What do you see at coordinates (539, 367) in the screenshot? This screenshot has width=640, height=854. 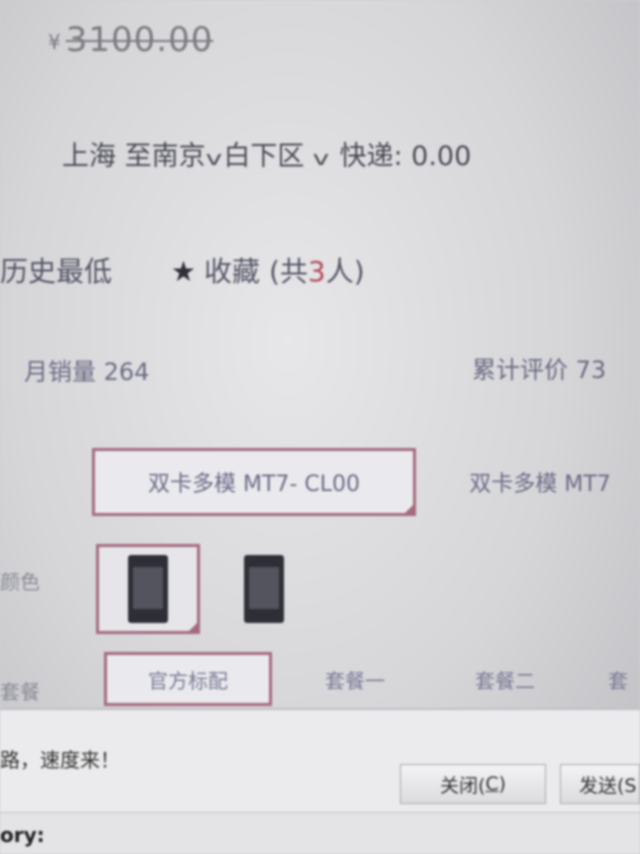 I see `review-count: 累计评价 73` at bounding box center [539, 367].